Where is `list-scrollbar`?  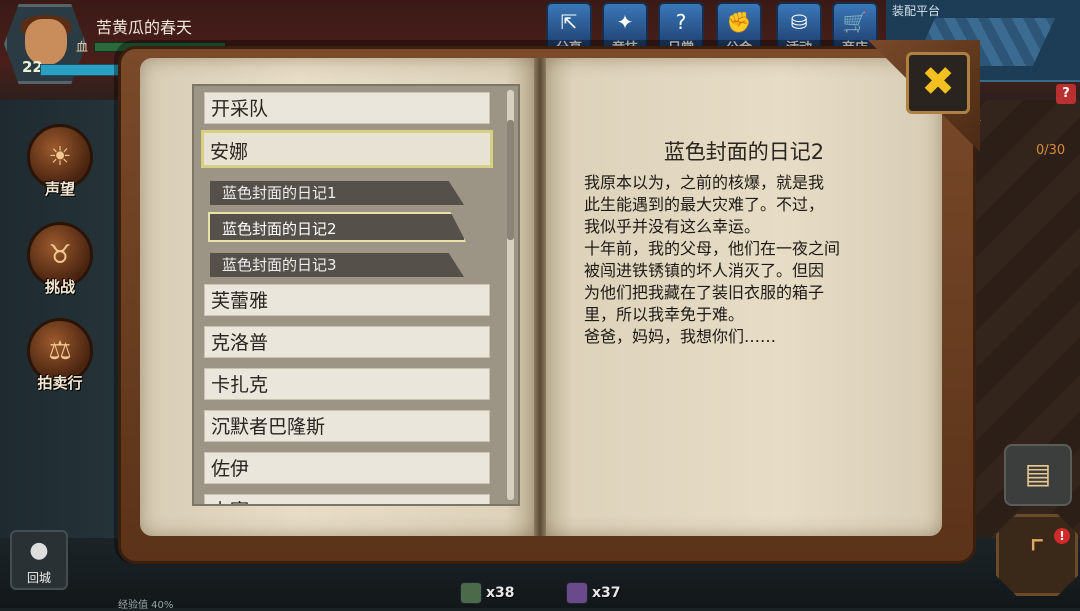
list-scrollbar is located at coordinates (510, 295).